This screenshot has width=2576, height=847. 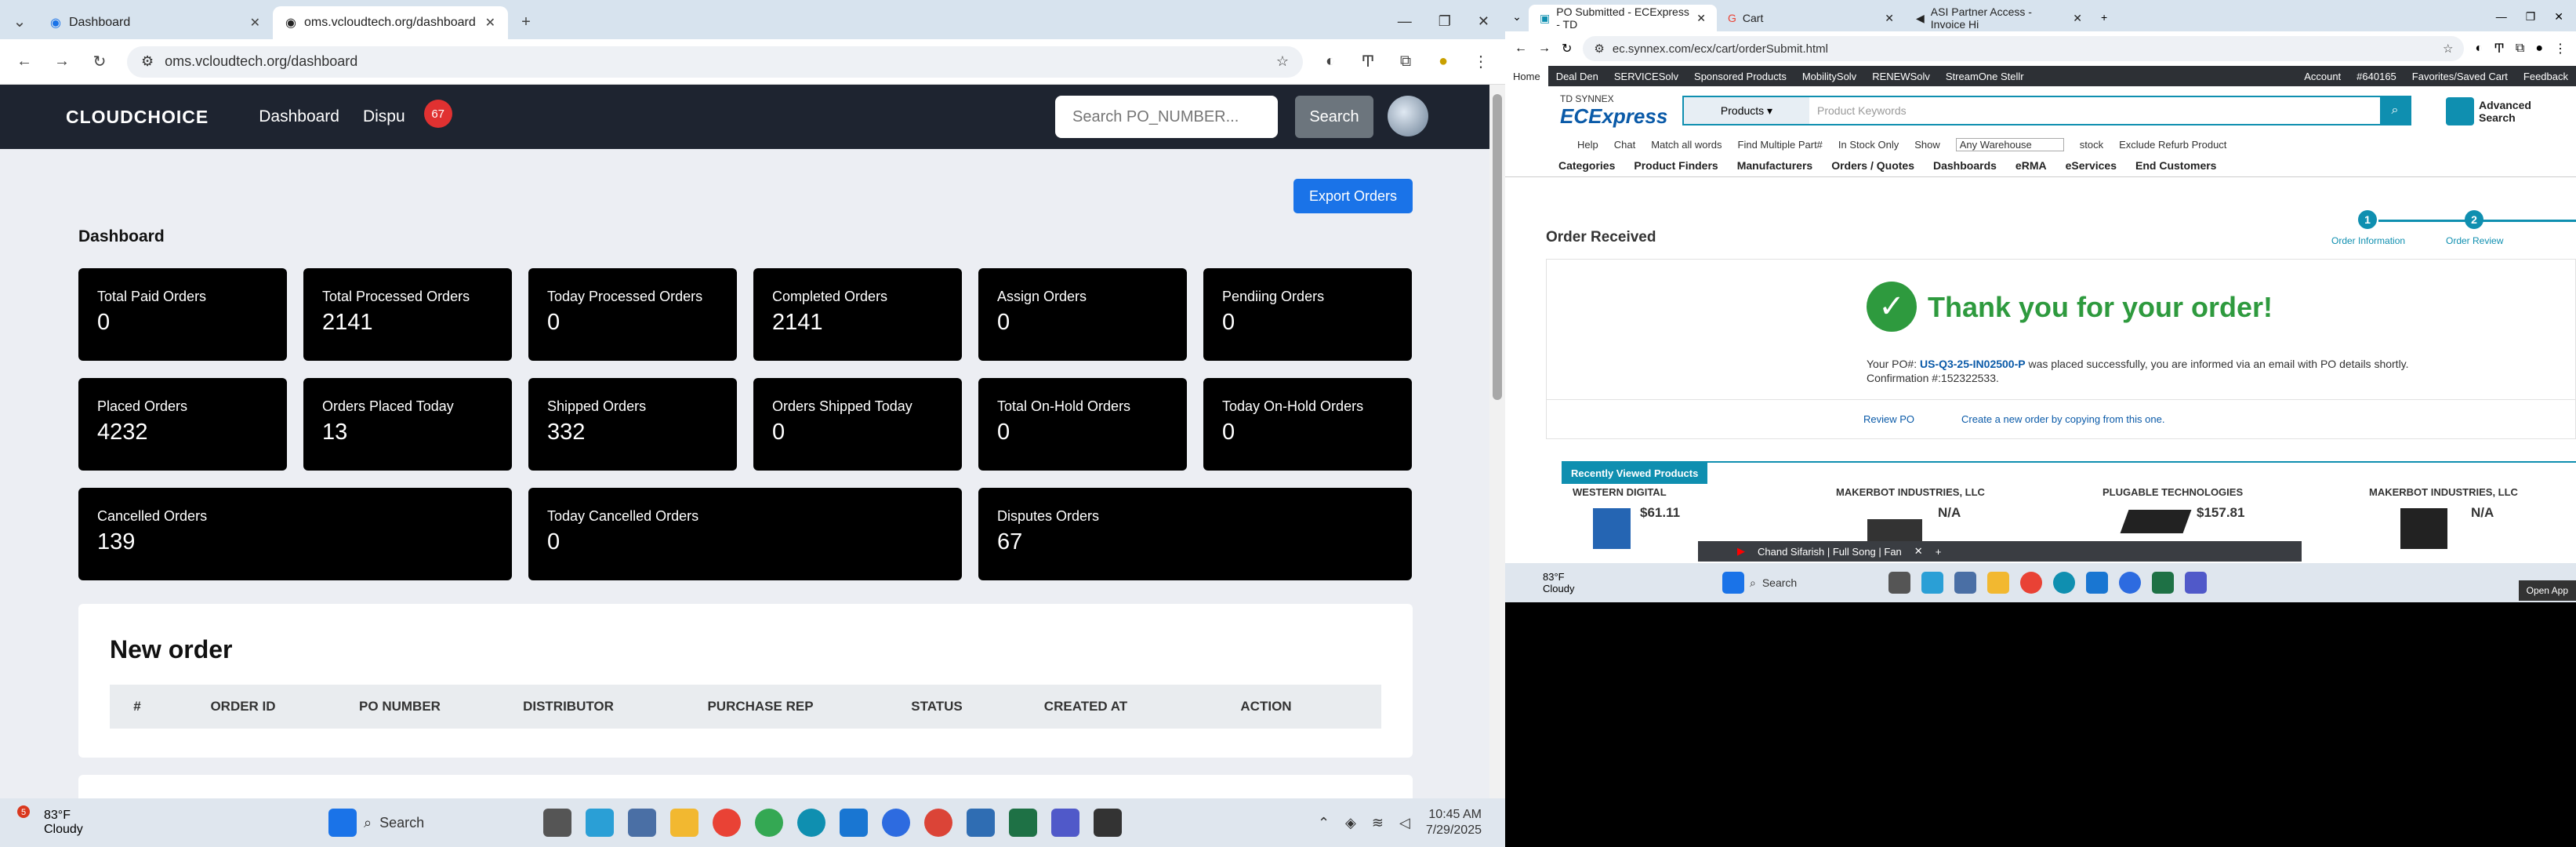 What do you see at coordinates (526, 22) in the screenshot?
I see `new-tab-icon: +` at bounding box center [526, 22].